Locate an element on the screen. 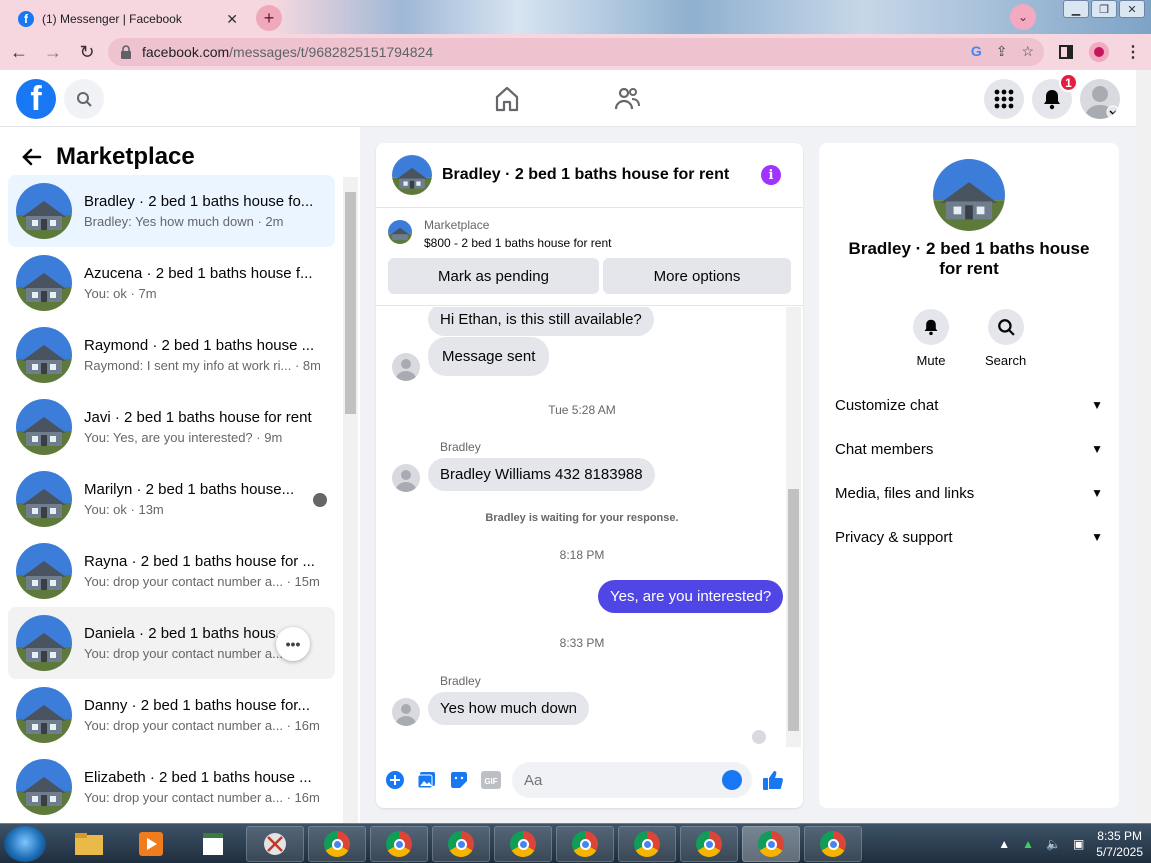  share-icon: ⇪ is located at coordinates (1002, 51).